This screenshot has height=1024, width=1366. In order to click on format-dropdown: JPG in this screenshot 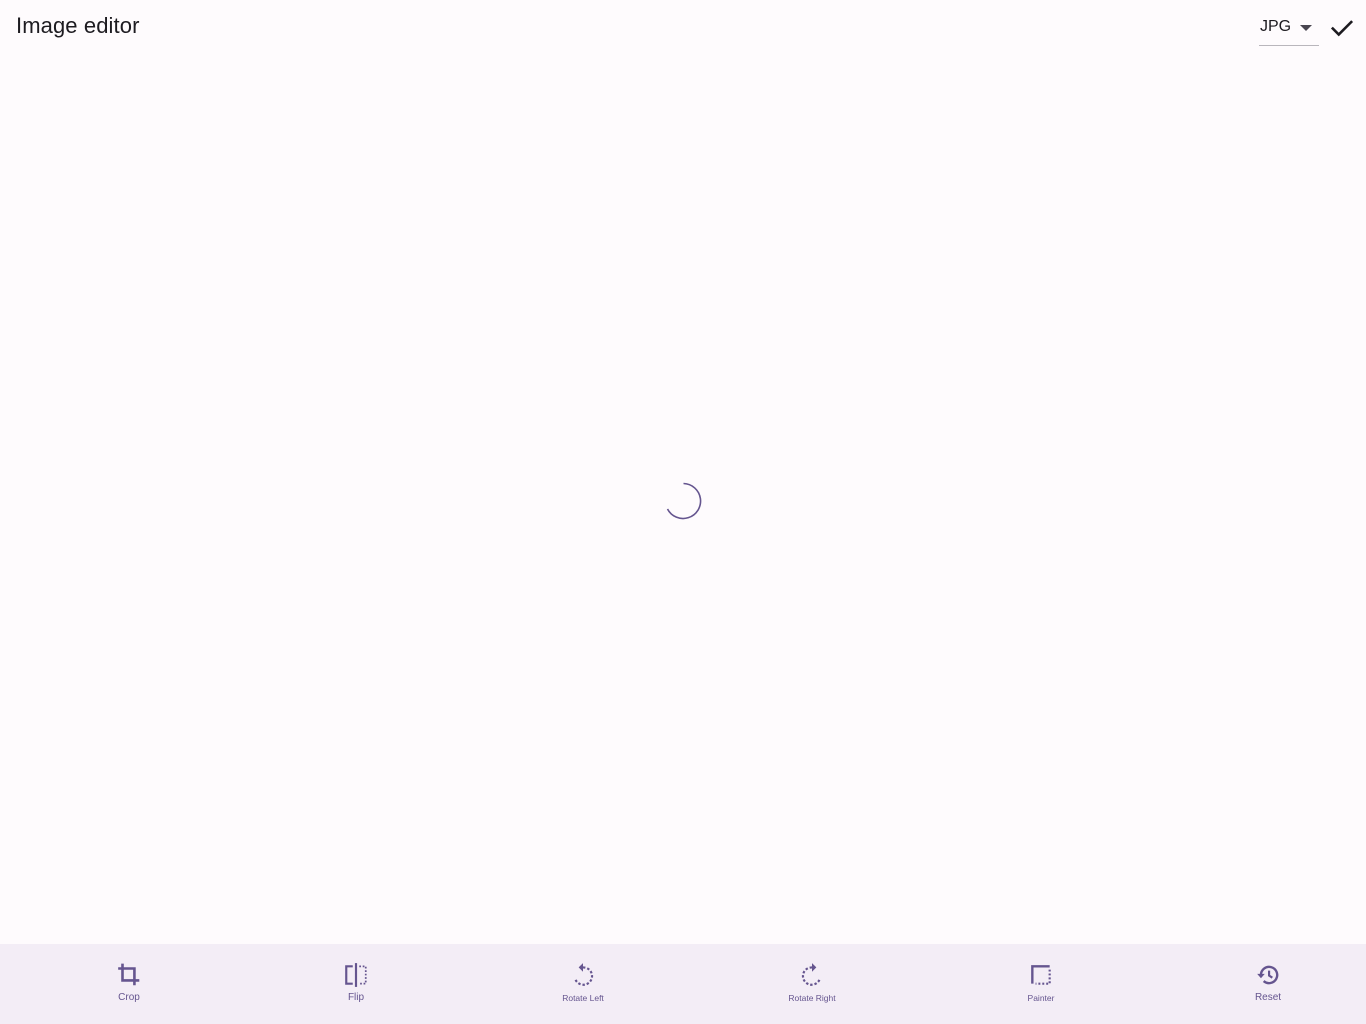, I will do `click(1289, 31)`.